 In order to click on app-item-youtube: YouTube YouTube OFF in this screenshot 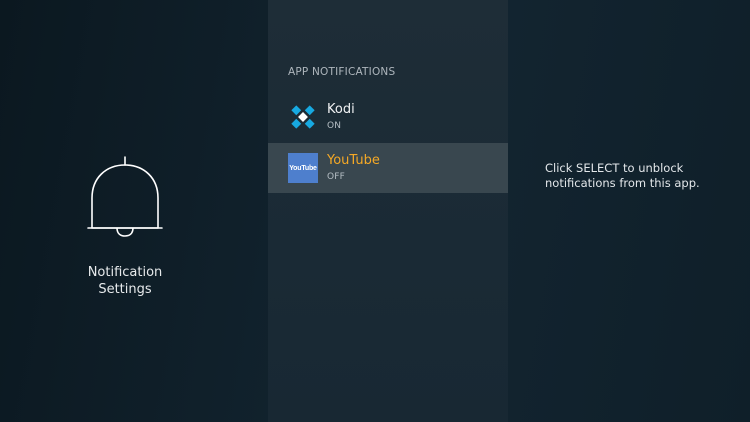, I will do `click(388, 168)`.